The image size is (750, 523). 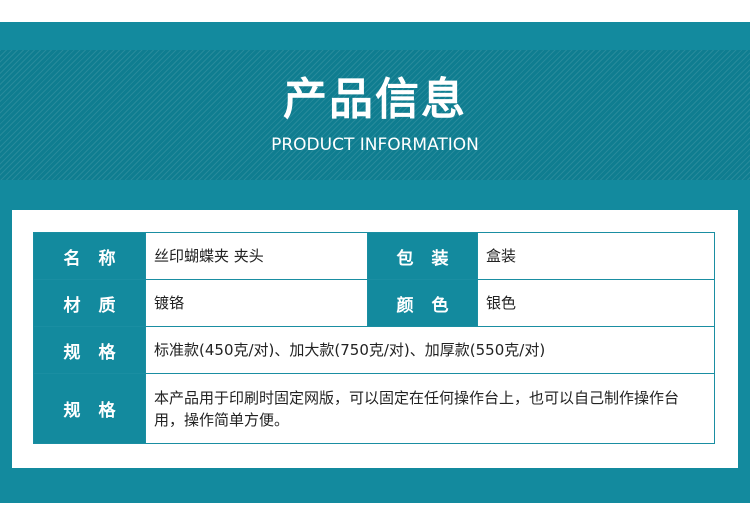 What do you see at coordinates (256, 303) in the screenshot?
I see `material-value: 镀铬` at bounding box center [256, 303].